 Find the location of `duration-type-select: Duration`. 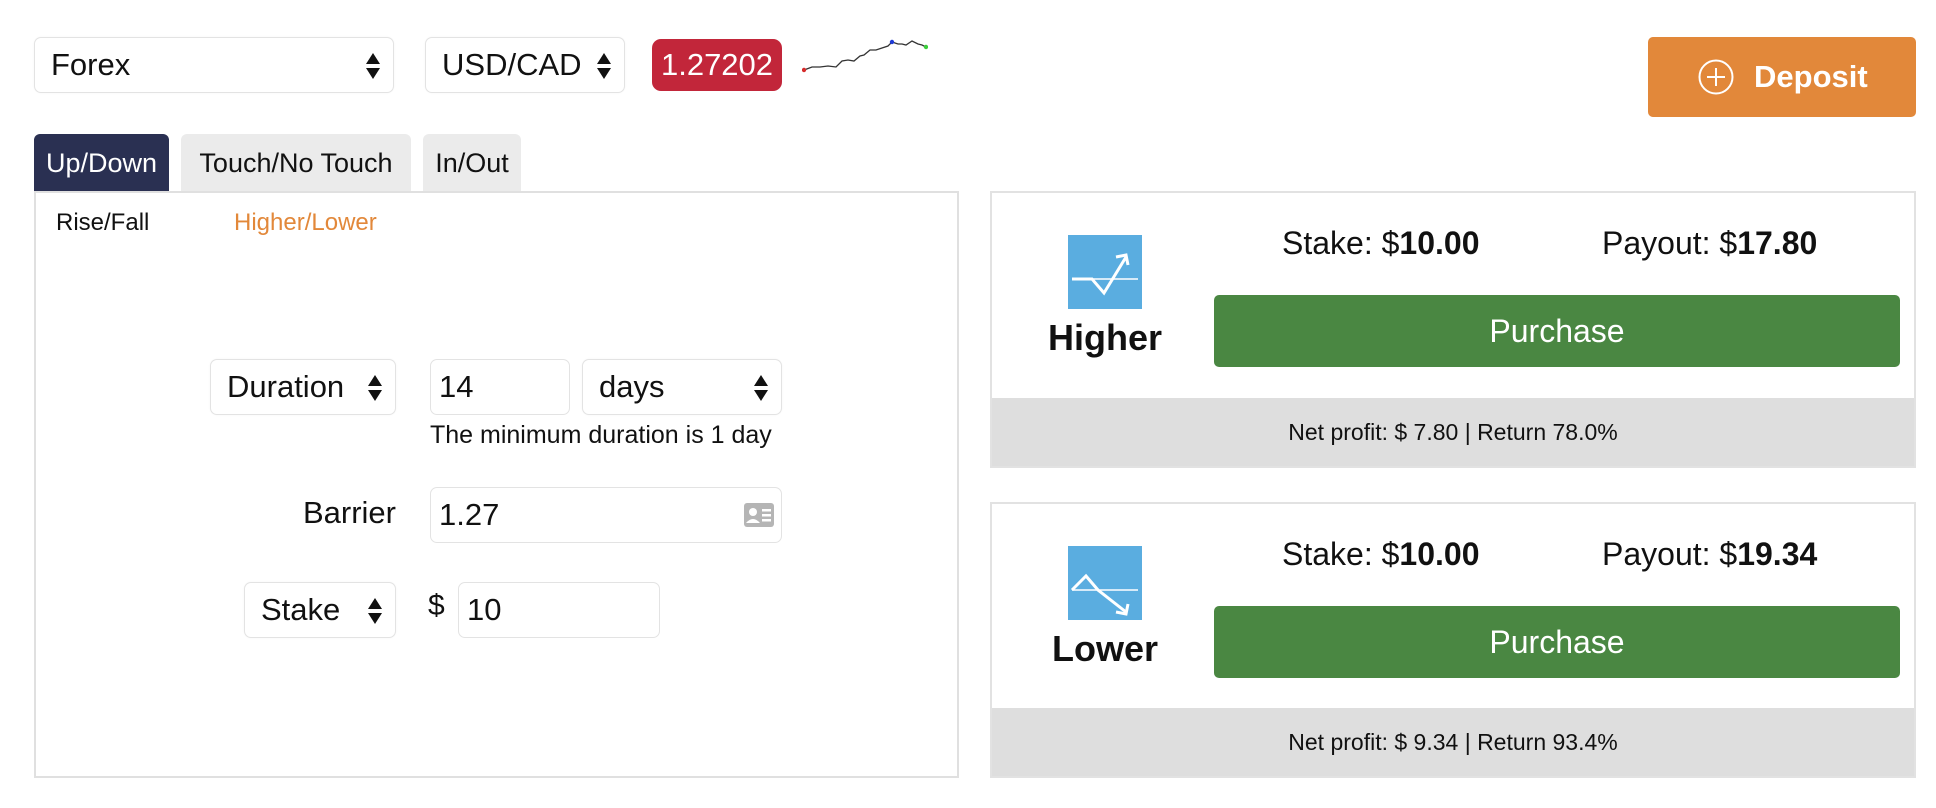

duration-type-select: Duration is located at coordinates (303, 387).